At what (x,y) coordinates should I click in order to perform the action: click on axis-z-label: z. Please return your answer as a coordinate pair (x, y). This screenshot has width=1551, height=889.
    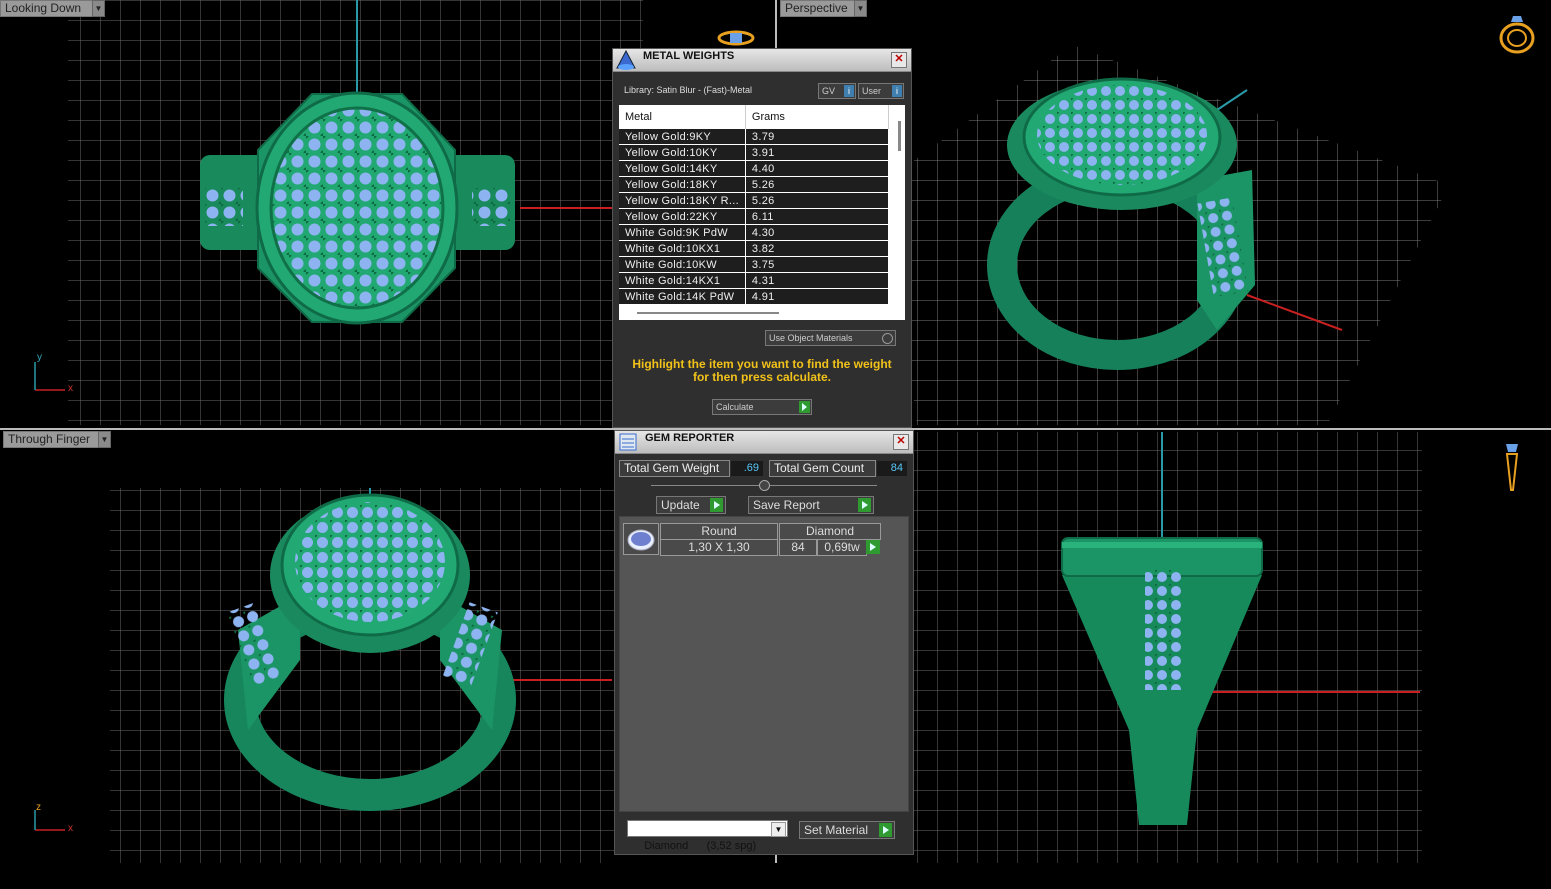
    Looking at the image, I should click on (38, 807).